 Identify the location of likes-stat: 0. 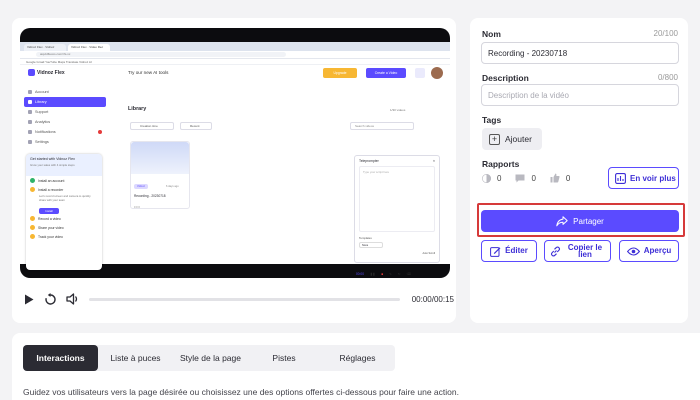
(560, 178).